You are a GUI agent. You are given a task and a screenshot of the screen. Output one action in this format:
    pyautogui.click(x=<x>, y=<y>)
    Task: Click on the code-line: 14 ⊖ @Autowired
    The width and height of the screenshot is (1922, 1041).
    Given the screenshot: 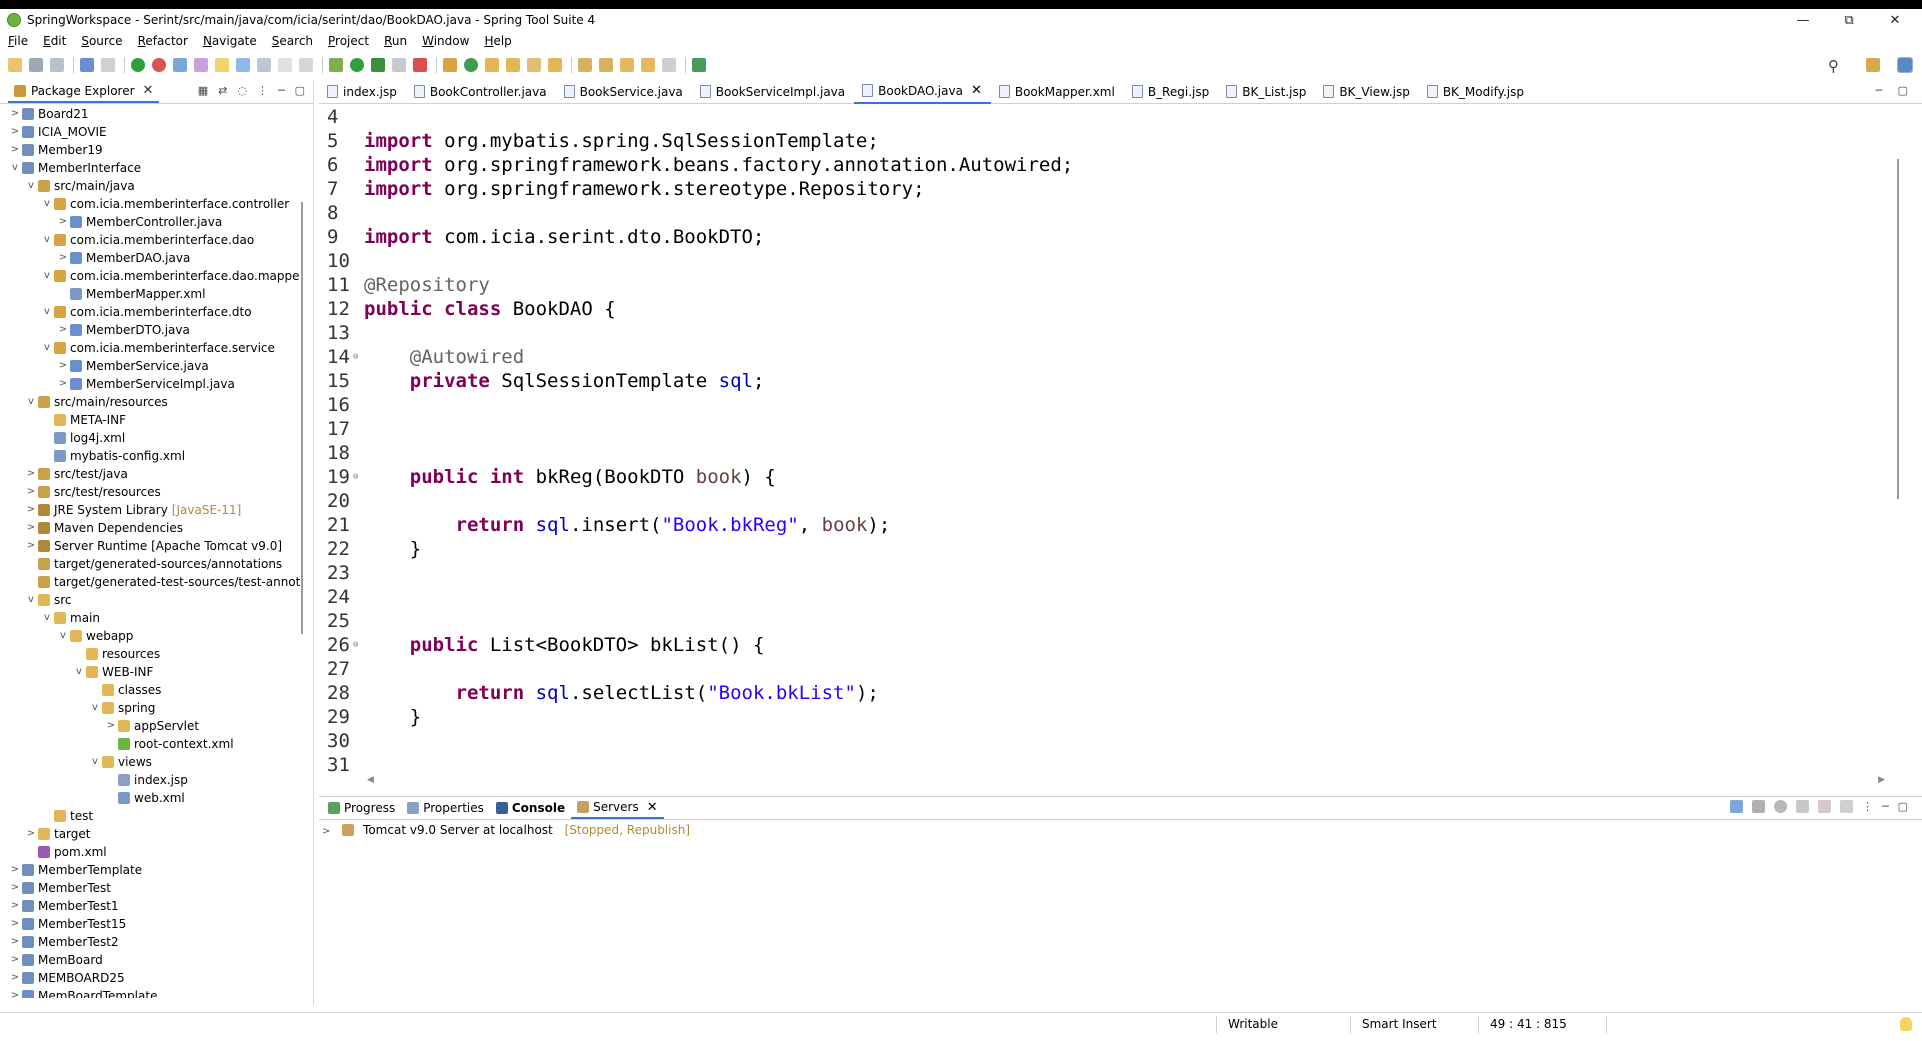 What is the action you would take?
    pyautogui.click(x=1104, y=357)
    